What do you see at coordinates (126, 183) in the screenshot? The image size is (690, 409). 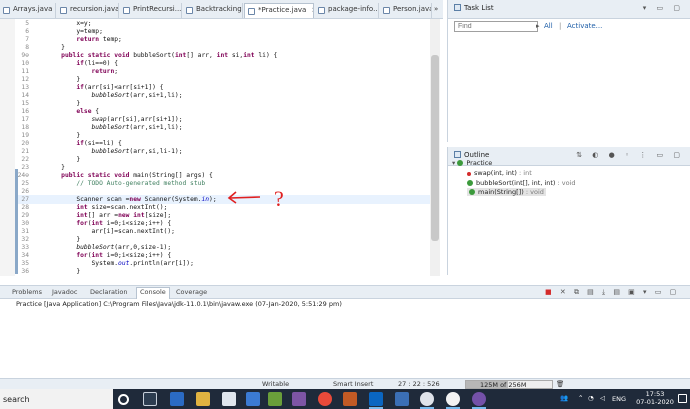 I see `code-text: // TODO Auto-generated method stub` at bounding box center [126, 183].